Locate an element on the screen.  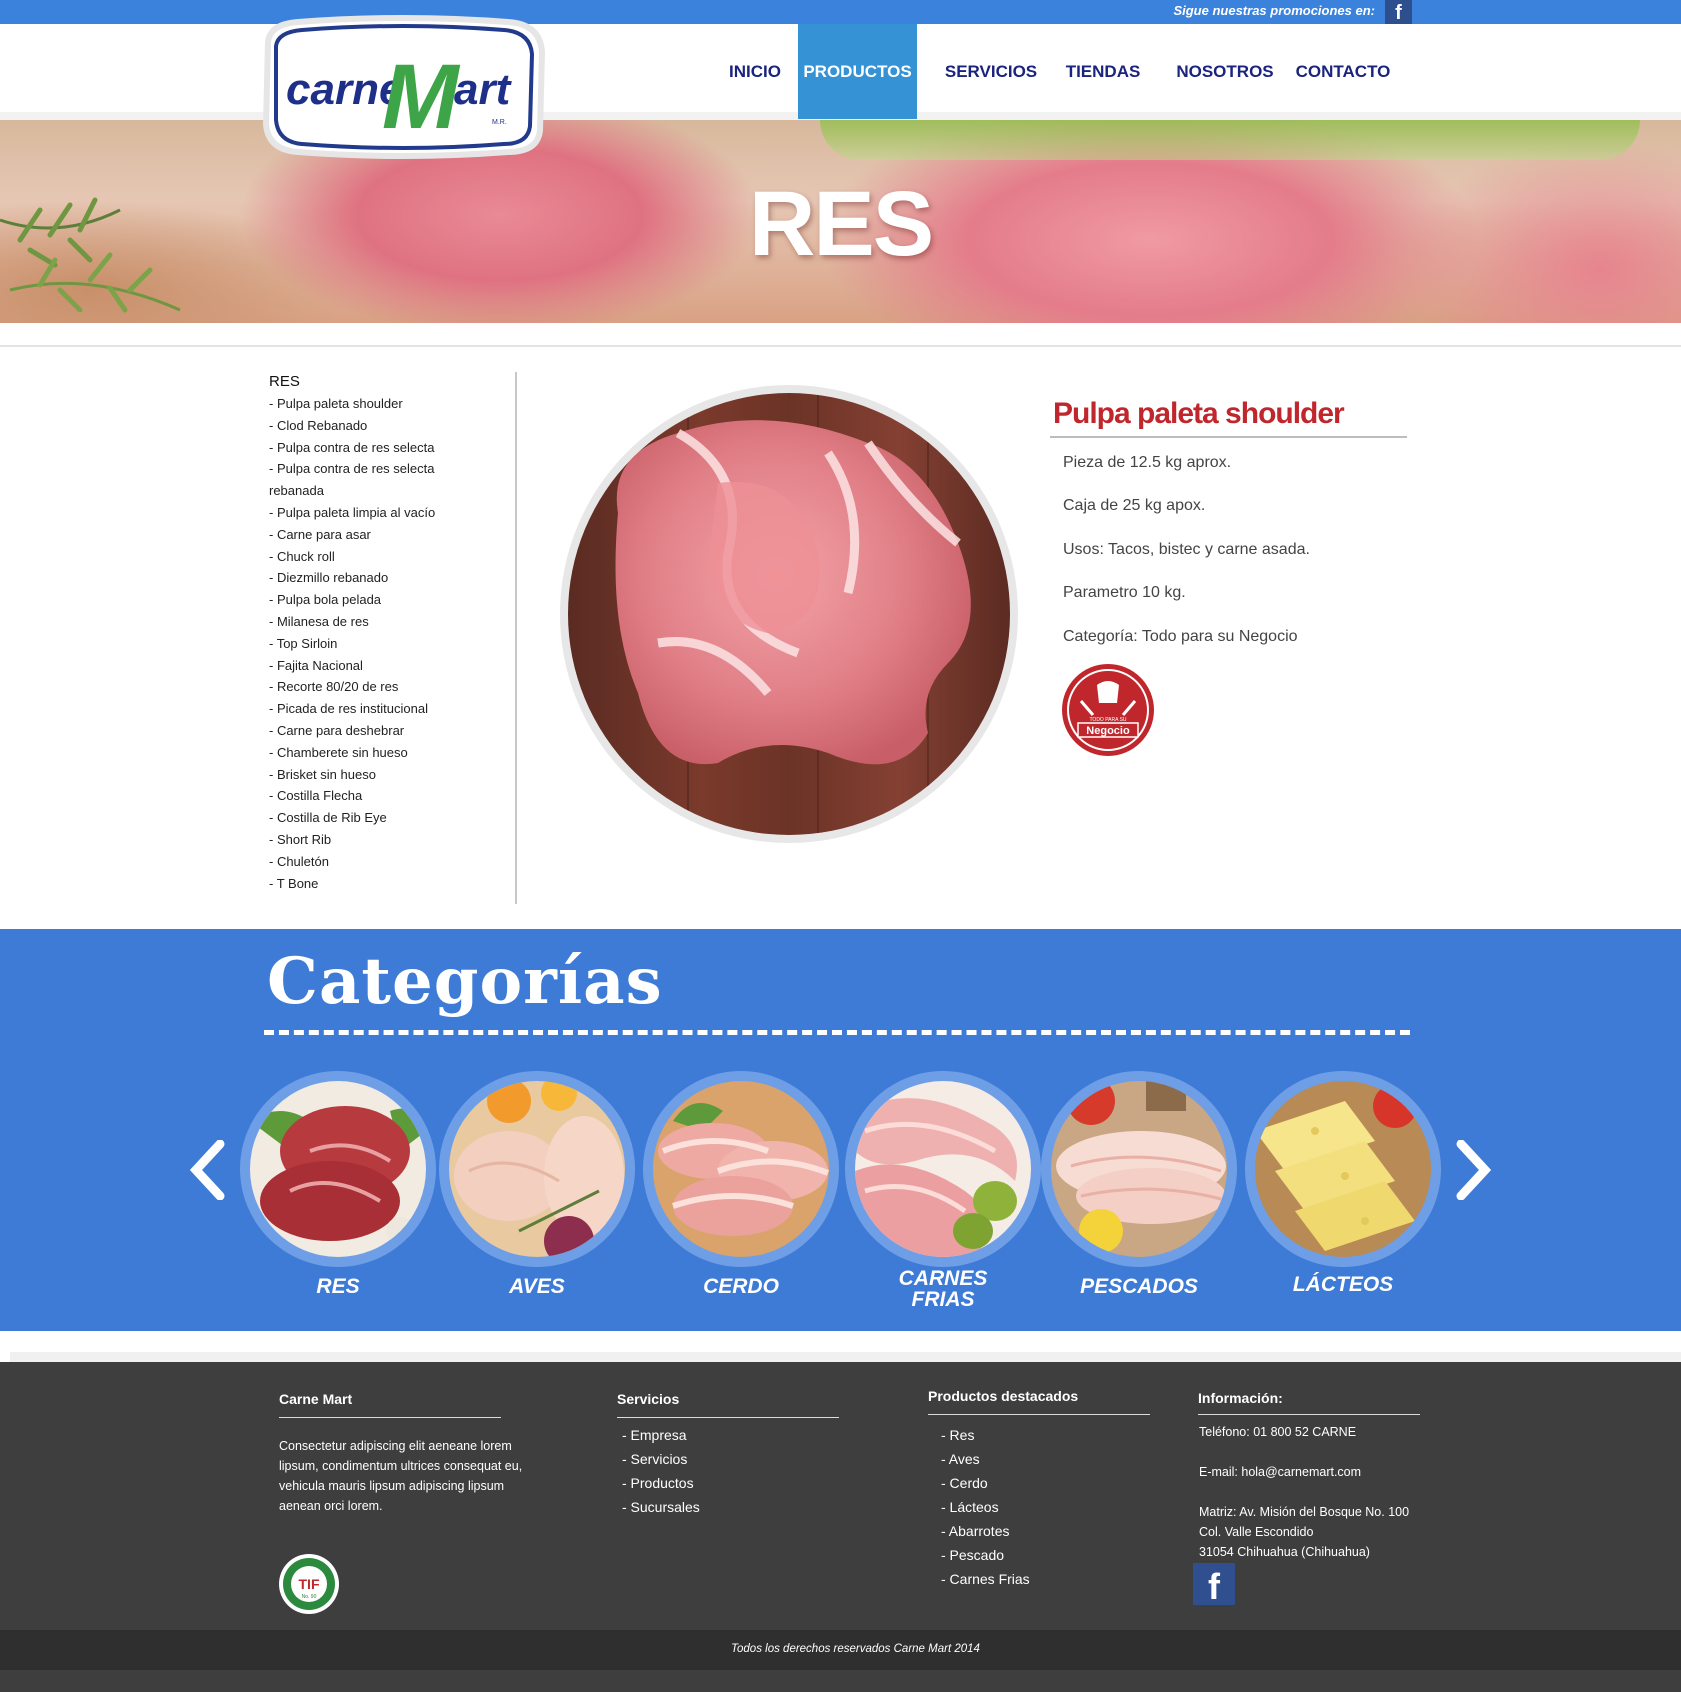
logo-text-art: art is located at coordinates (483, 89).